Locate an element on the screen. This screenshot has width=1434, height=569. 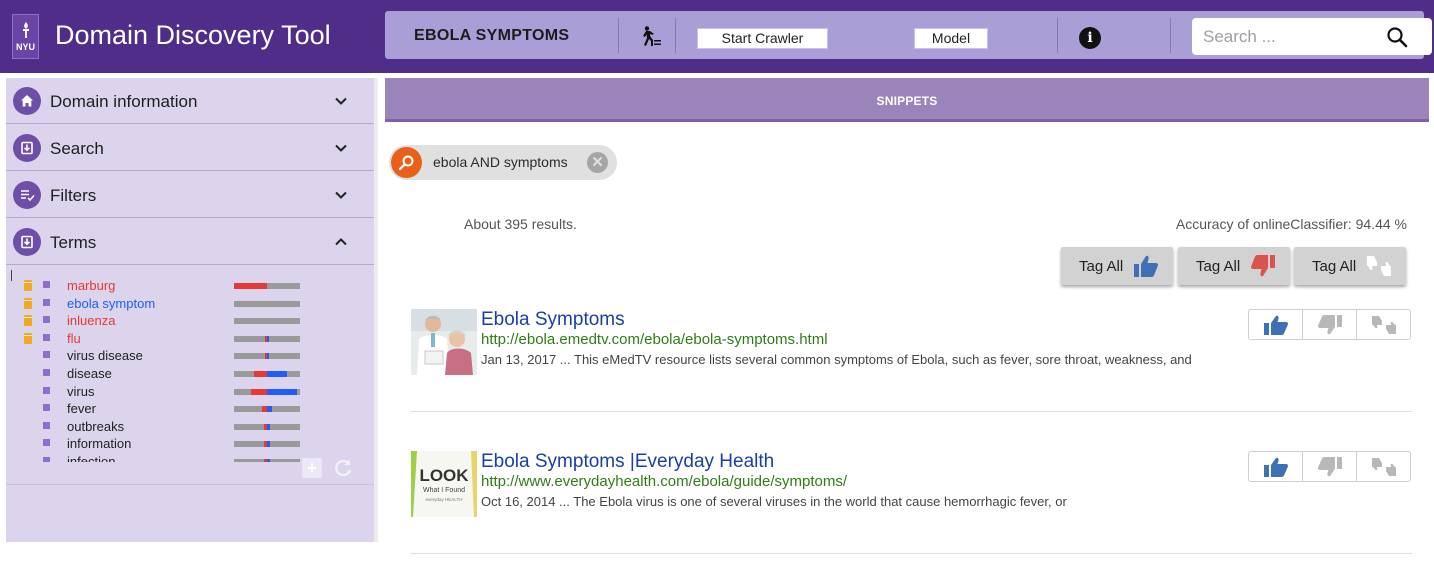
info-icon: i is located at coordinates (1090, 38).